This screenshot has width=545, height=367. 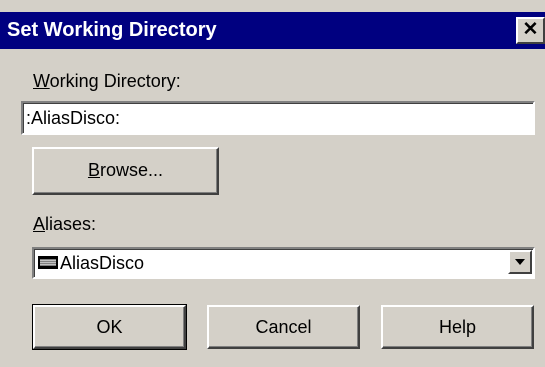 What do you see at coordinates (278, 118) in the screenshot?
I see `working-directory-input: :AliasDisco:` at bounding box center [278, 118].